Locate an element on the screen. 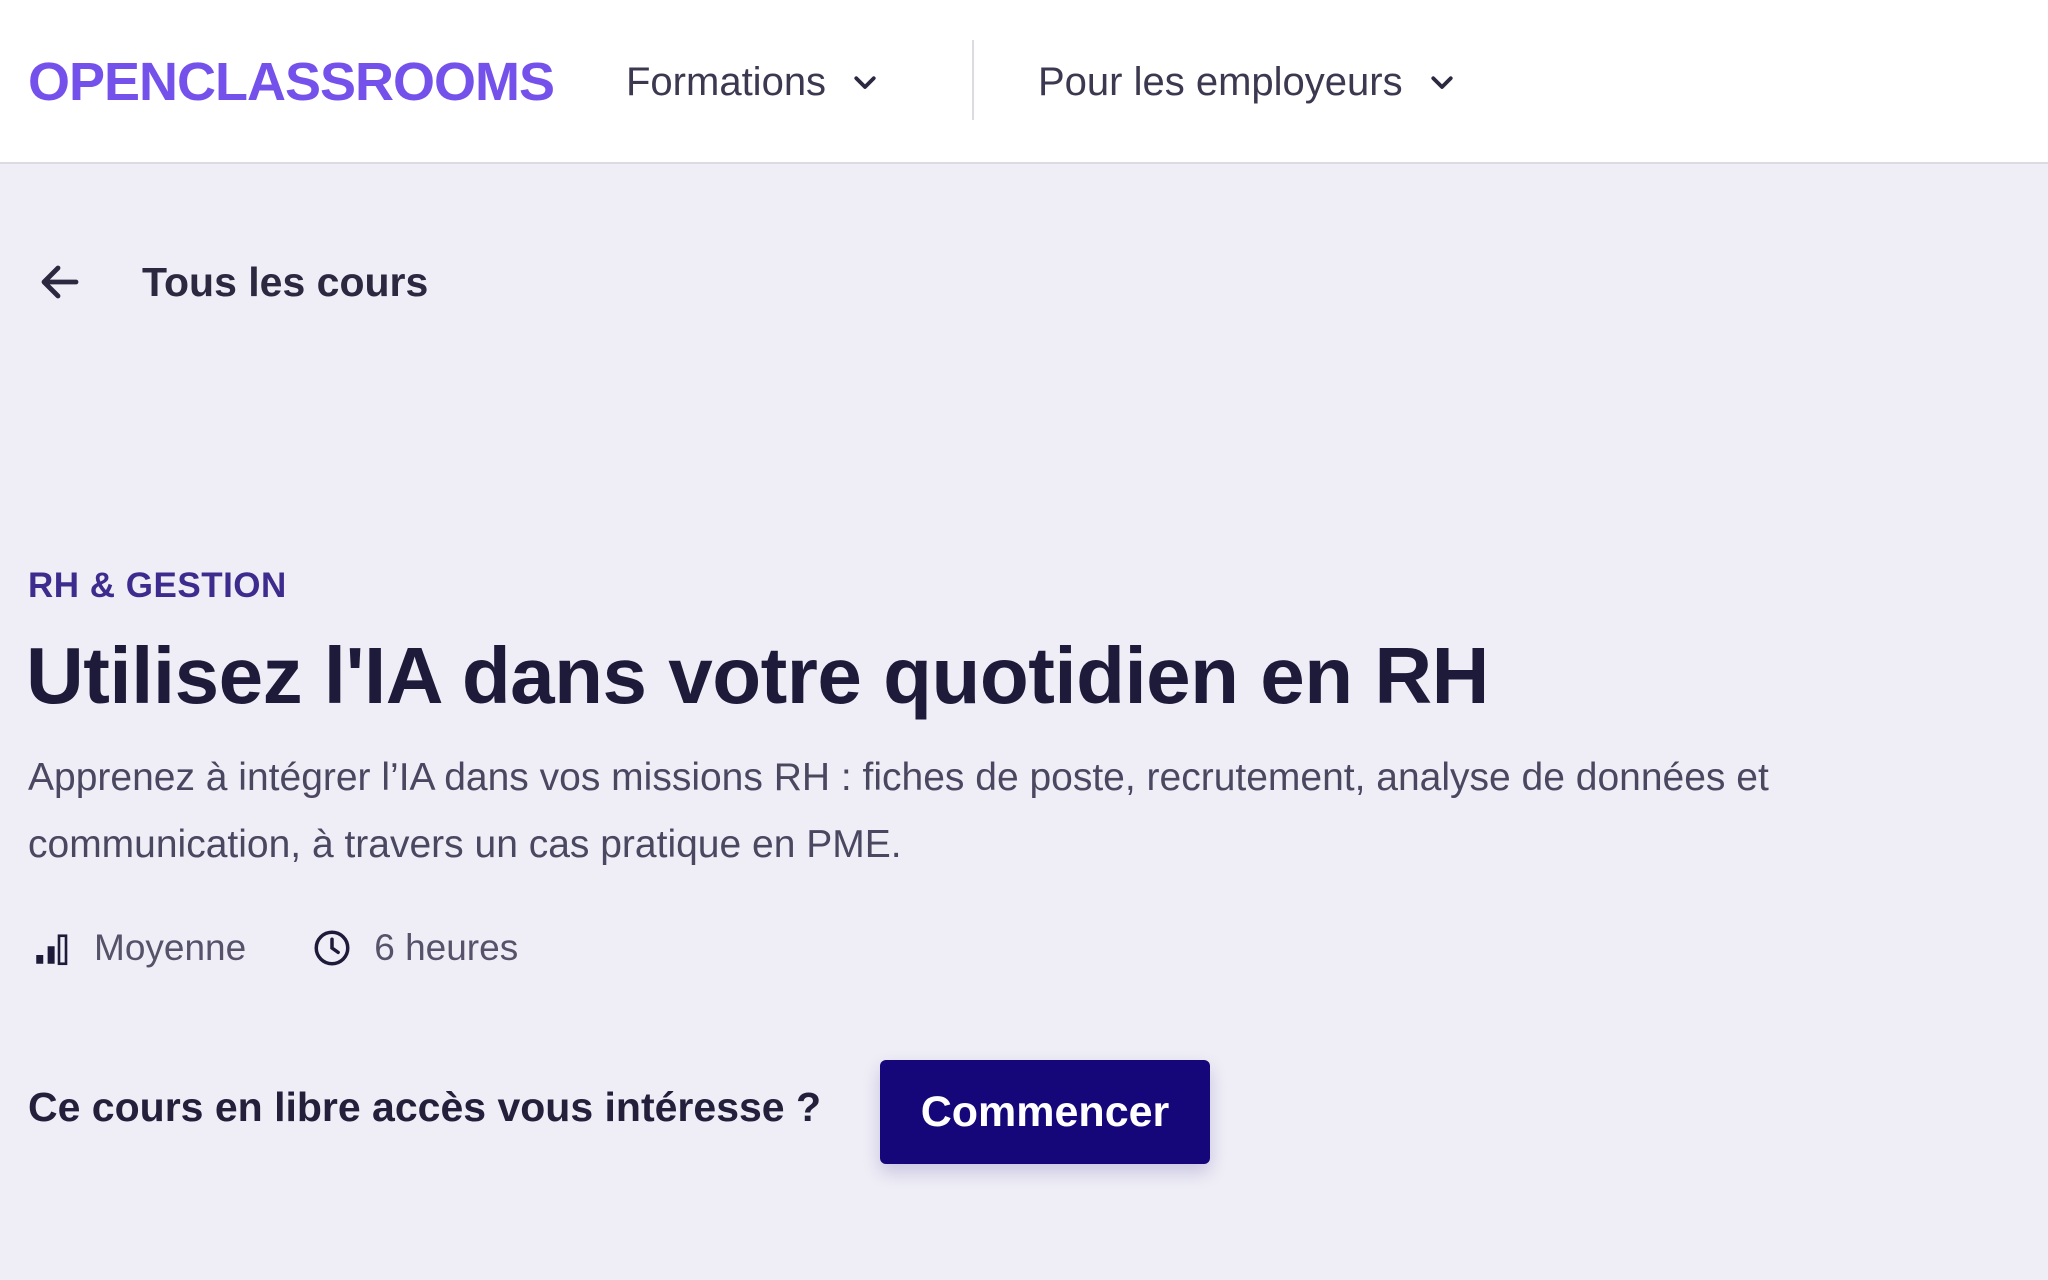  back-to-all-courses-link: Tous les cours is located at coordinates (231, 282).